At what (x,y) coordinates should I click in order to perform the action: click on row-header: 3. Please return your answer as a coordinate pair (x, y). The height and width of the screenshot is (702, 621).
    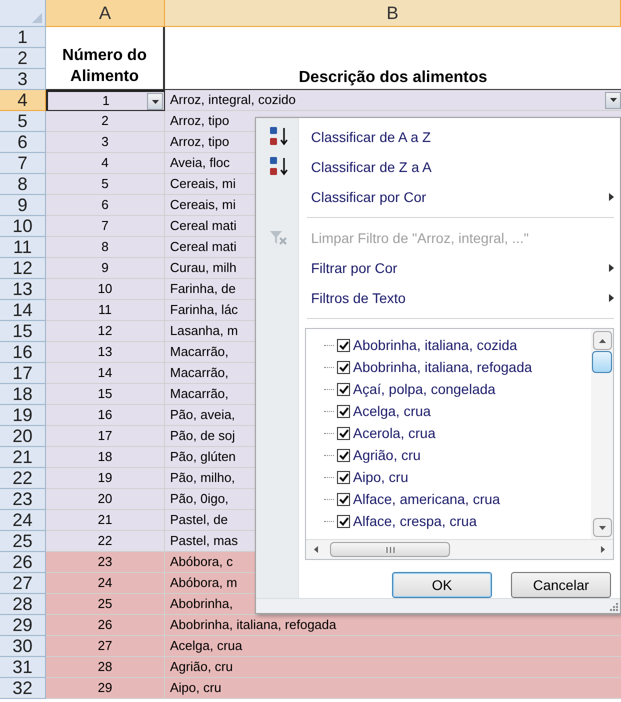
    Looking at the image, I should click on (23, 79).